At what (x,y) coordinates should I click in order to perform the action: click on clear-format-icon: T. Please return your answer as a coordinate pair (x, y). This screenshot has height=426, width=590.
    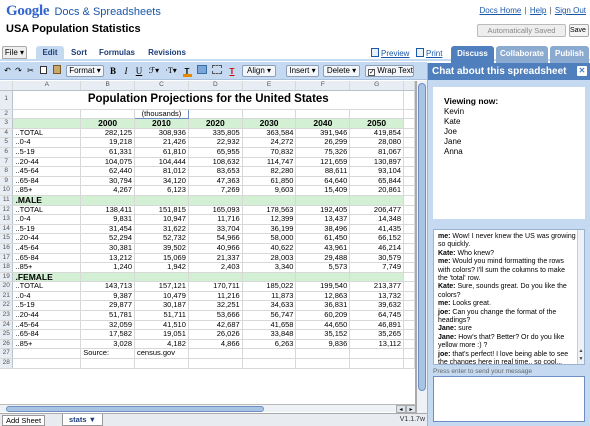
    Looking at the image, I should click on (232, 71).